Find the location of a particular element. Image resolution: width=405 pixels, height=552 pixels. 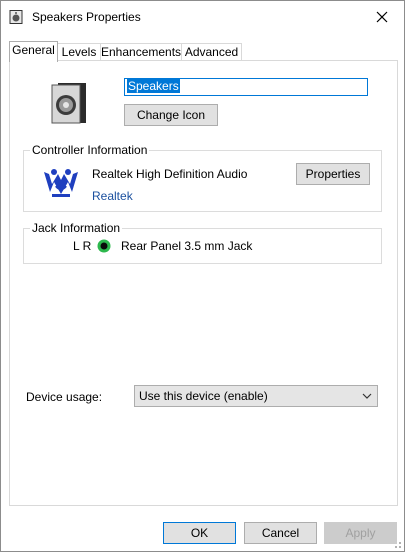

controller-name: Realtek High Definition Audio is located at coordinates (170, 174).